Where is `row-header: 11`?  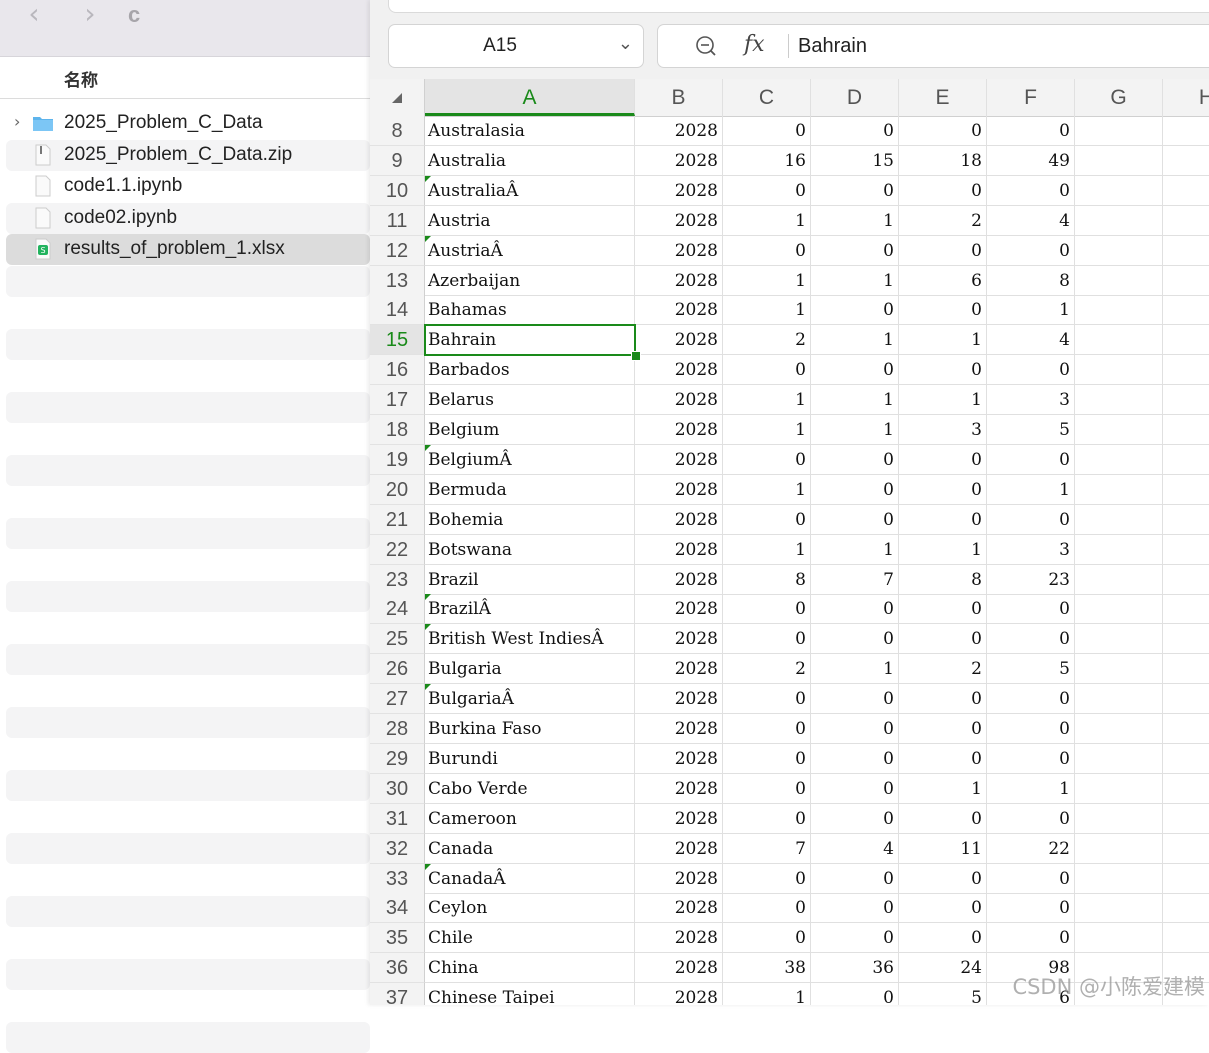 row-header: 11 is located at coordinates (397, 220).